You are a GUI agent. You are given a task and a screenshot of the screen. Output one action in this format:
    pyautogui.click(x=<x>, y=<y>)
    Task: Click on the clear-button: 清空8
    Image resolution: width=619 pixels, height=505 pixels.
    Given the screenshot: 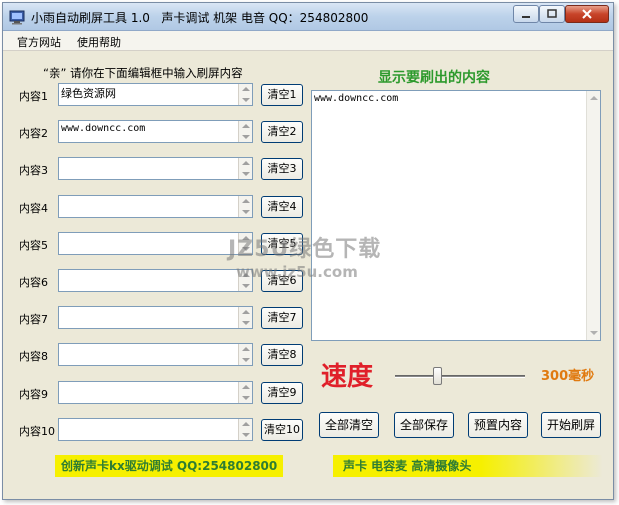 What is the action you would take?
    pyautogui.click(x=282, y=355)
    